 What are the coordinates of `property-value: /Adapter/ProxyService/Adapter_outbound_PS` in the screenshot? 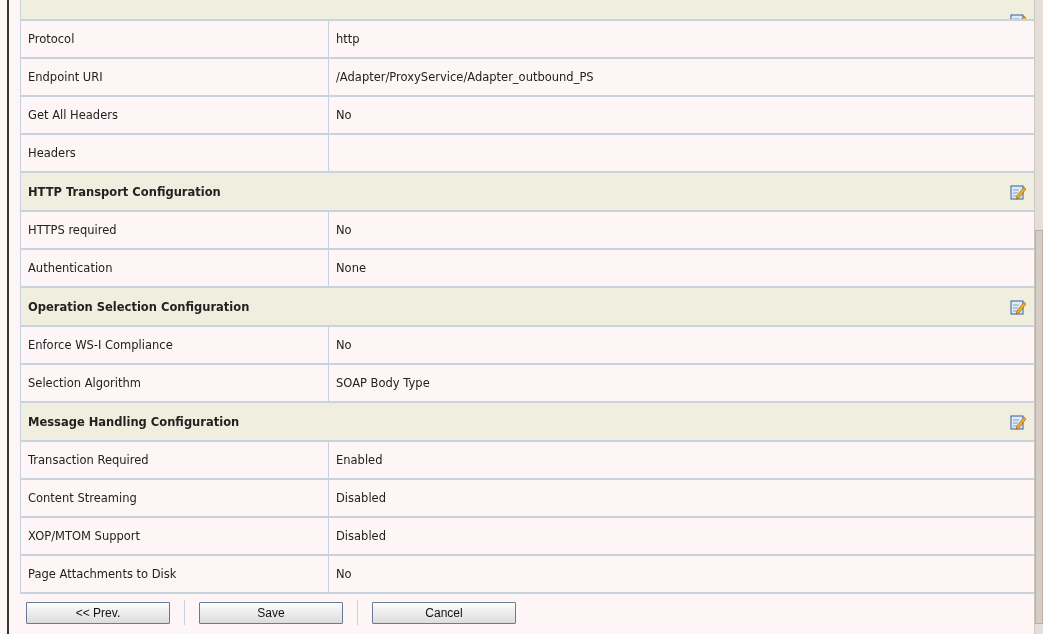 It's located at (465, 77).